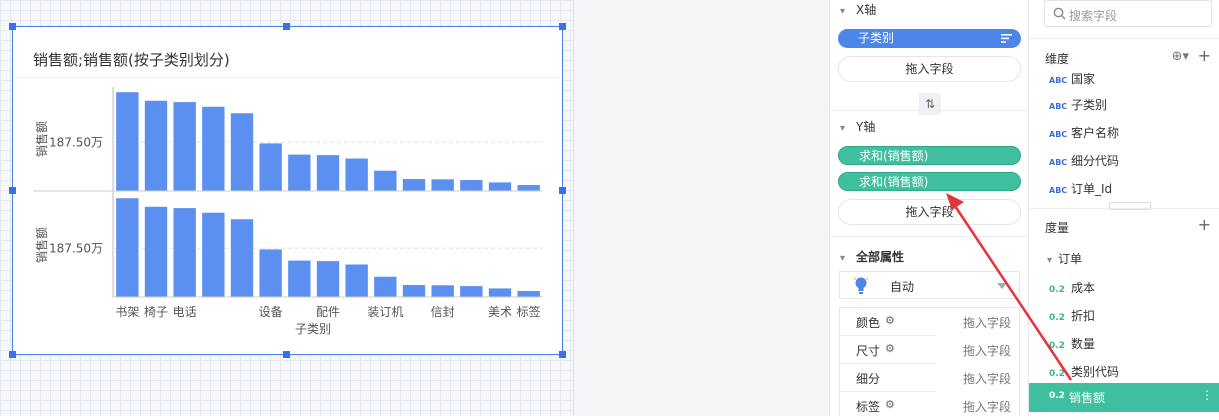 This screenshot has height=420, width=1219. Describe the element at coordinates (1080, 188) in the screenshot. I see `dimension-item: ABC 订单_Id` at that location.